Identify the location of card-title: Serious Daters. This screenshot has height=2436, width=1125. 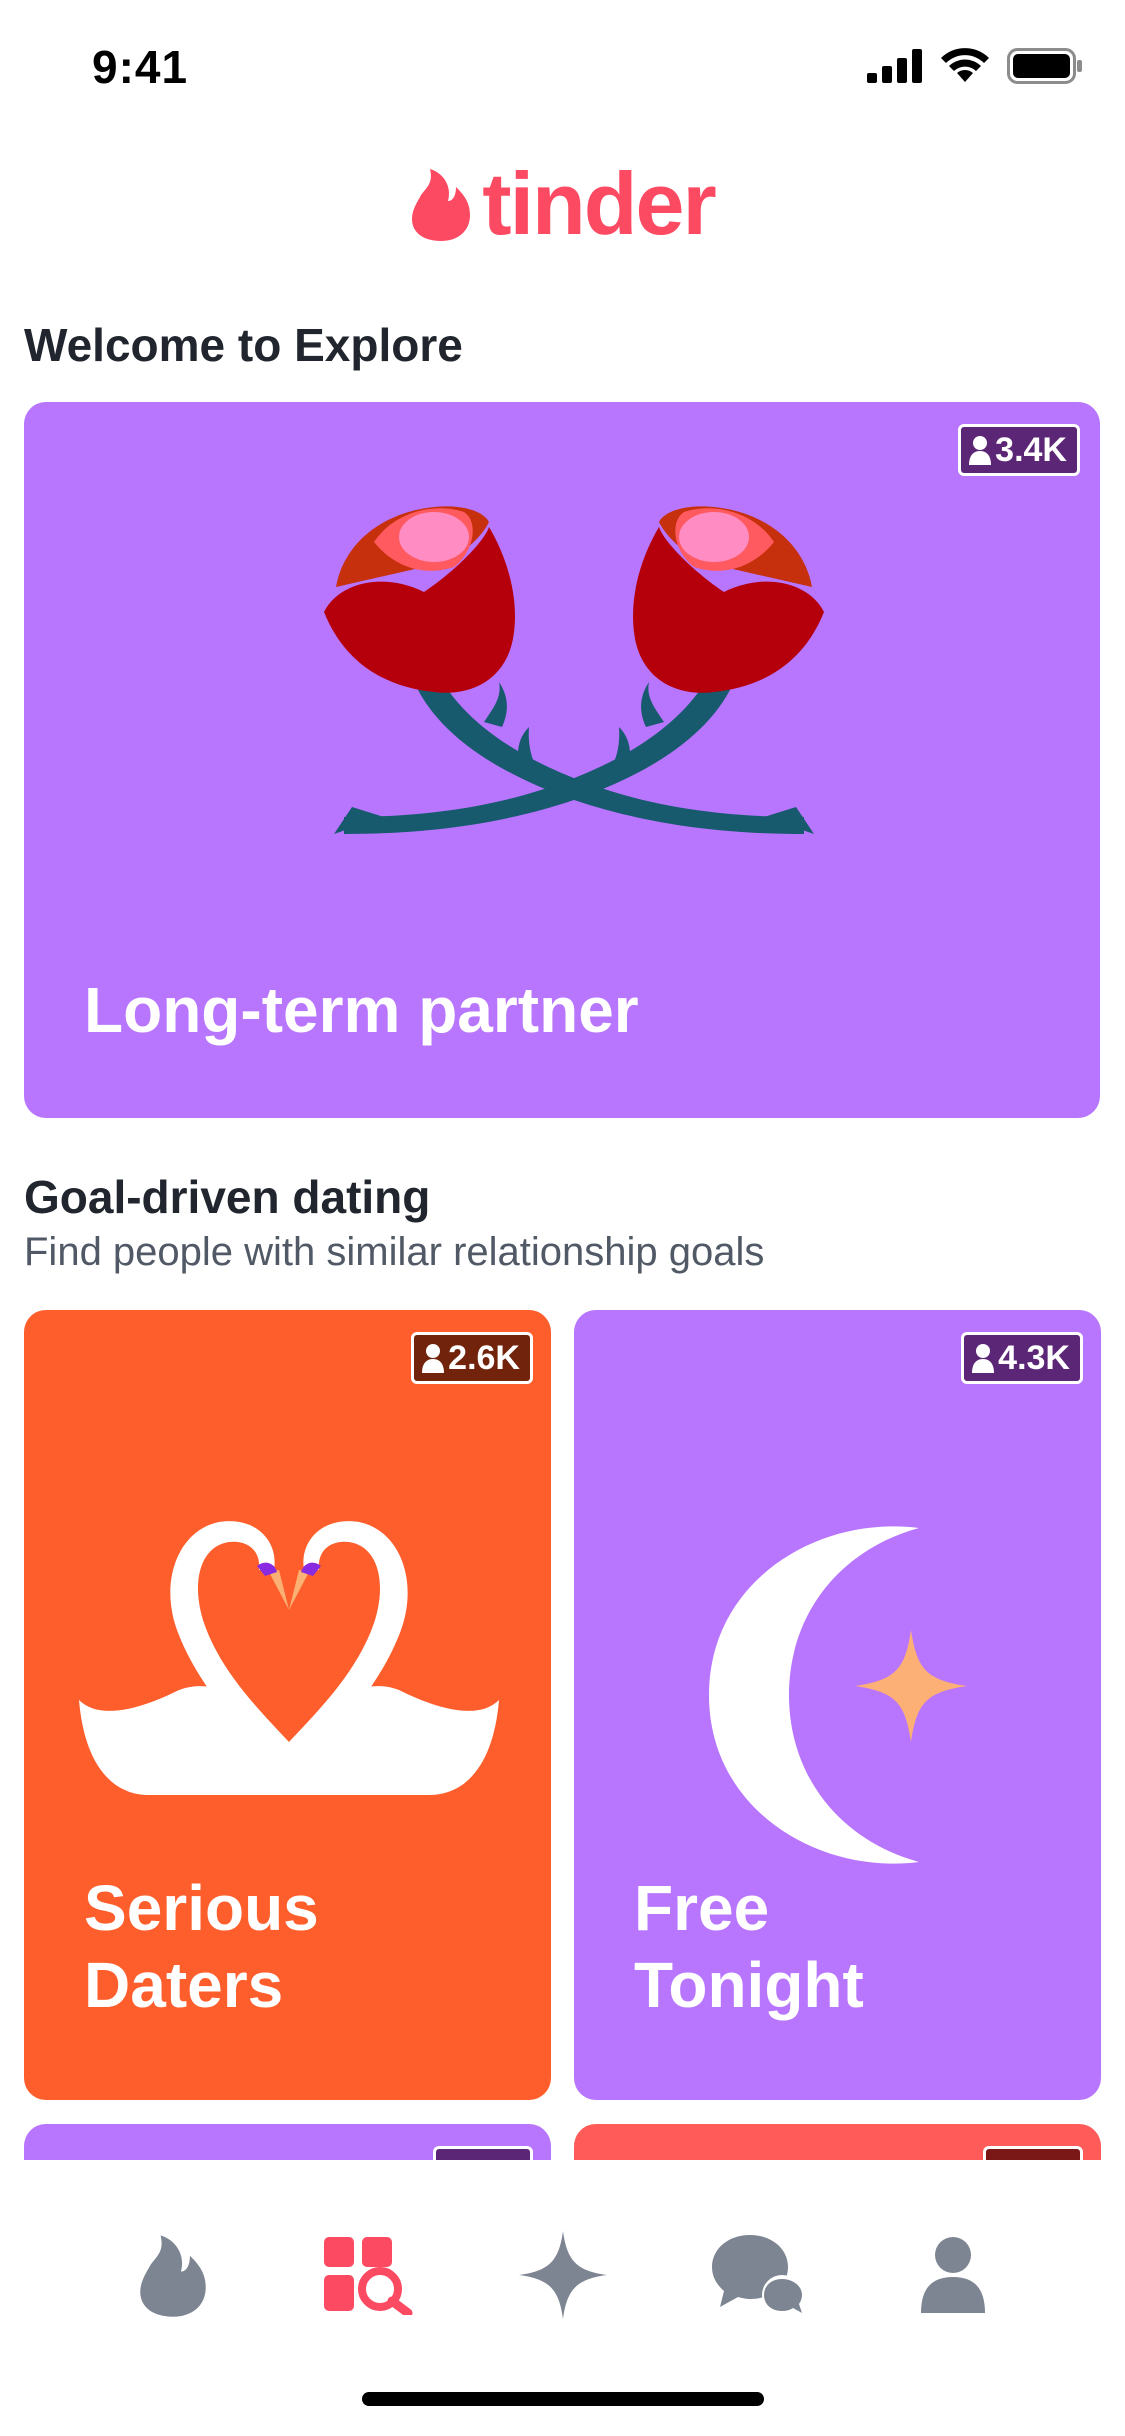
(201, 1947).